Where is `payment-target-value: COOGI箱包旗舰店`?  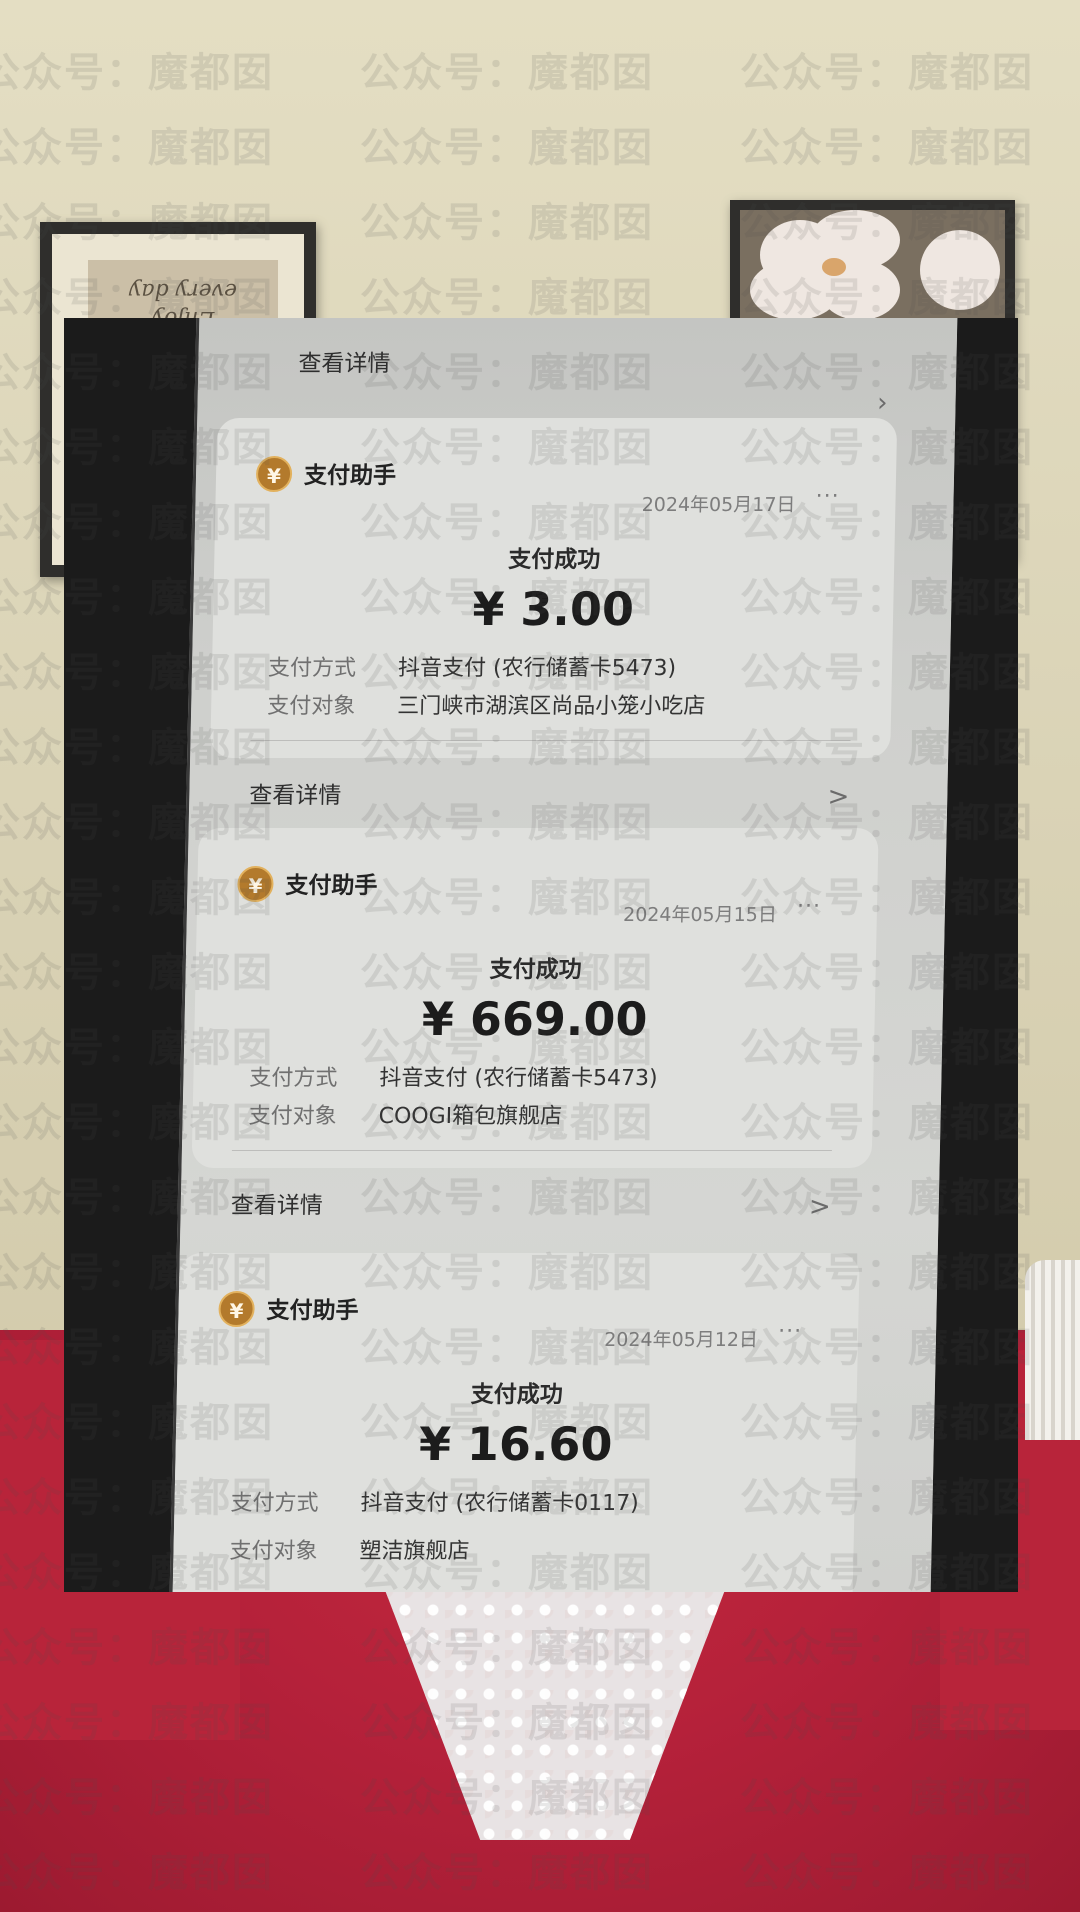
payment-target-value: COOGI箱包旗舰店 is located at coordinates (470, 1116).